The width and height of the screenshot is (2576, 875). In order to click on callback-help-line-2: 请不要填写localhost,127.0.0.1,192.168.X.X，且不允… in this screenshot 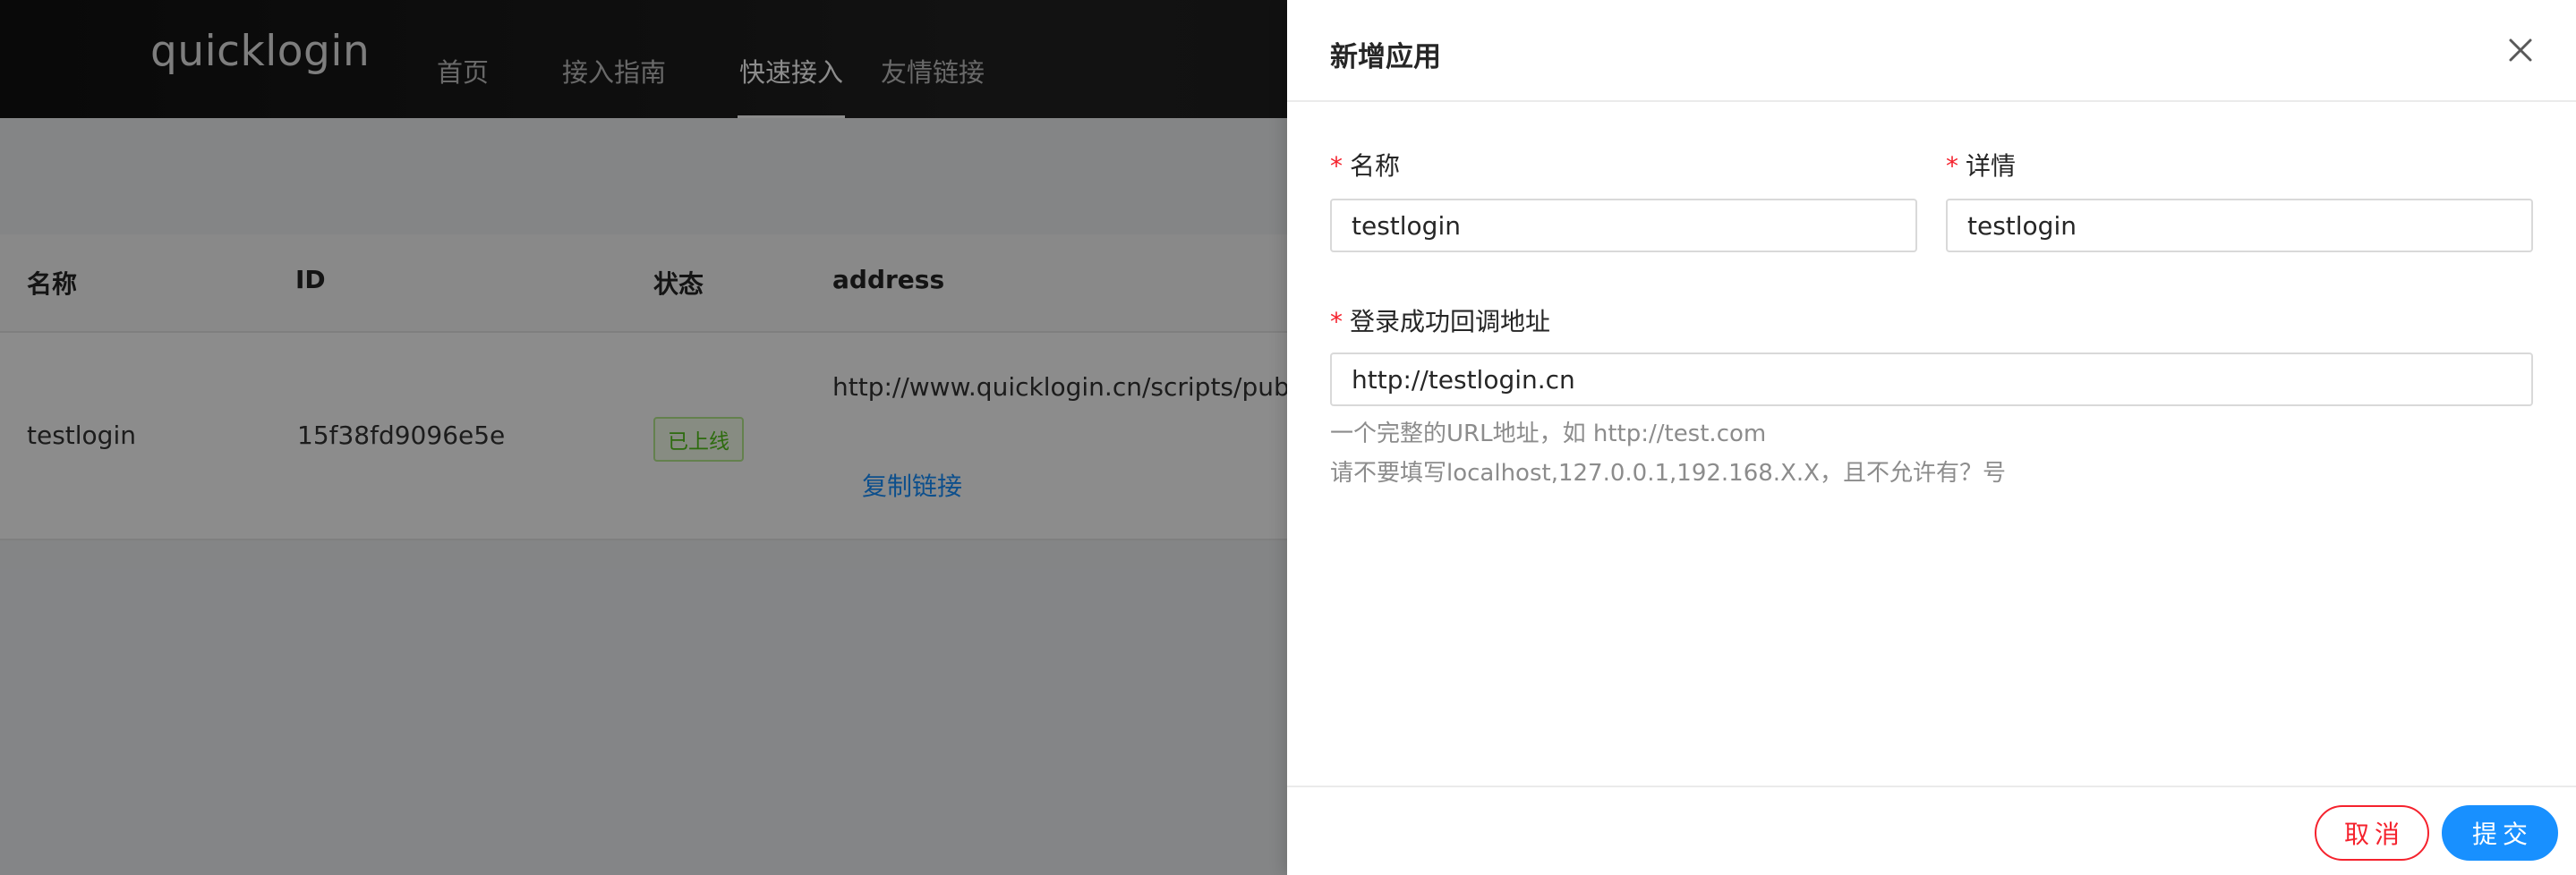, I will do `click(1668, 473)`.